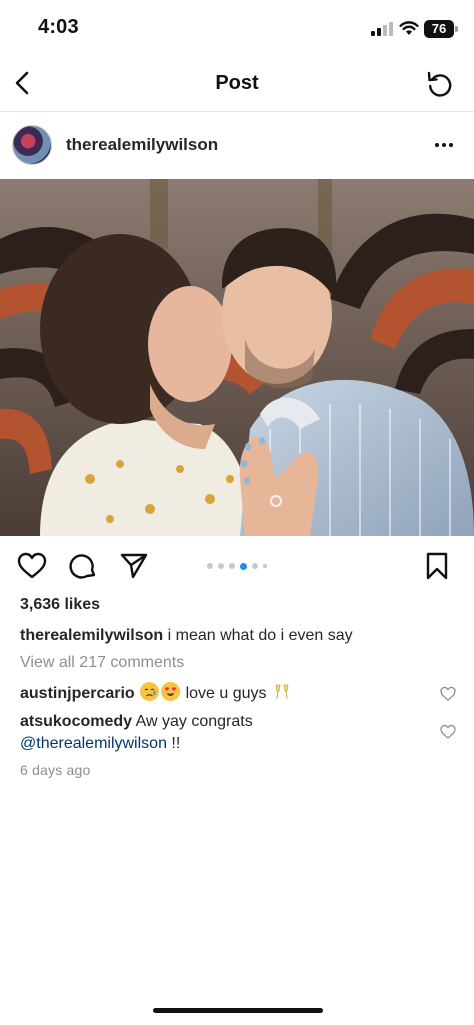 The height and width of the screenshot is (1025, 474). I want to click on comment-text: love u guys, so click(224, 693).